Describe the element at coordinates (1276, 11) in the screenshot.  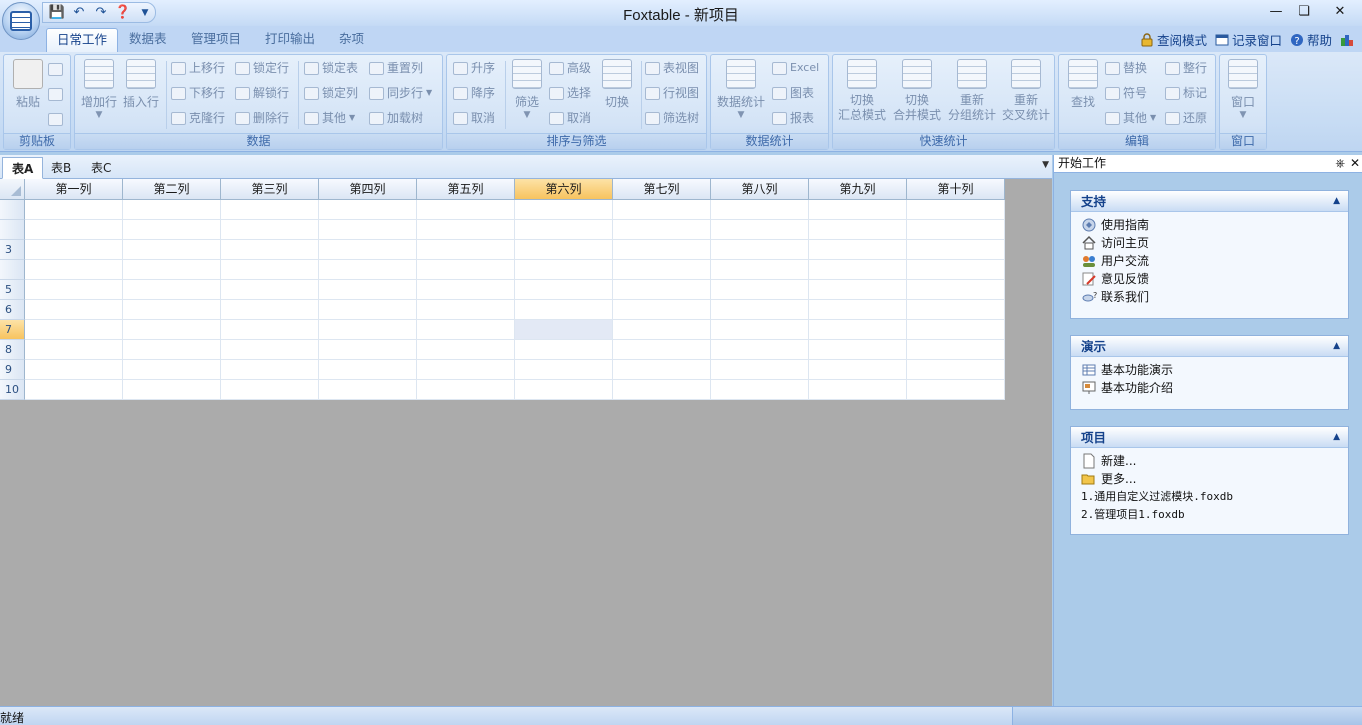
I see `minimize-button: —` at that location.